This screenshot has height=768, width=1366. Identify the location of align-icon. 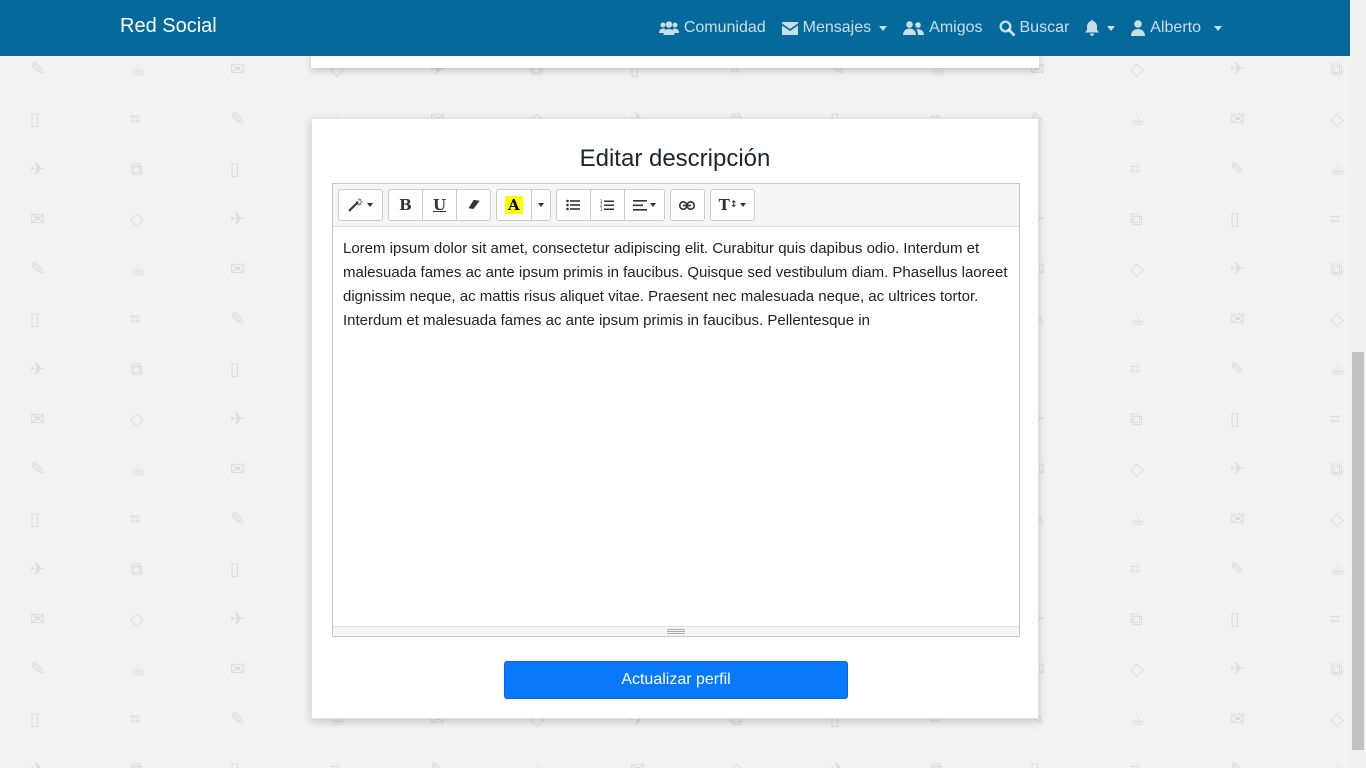
(639, 205).